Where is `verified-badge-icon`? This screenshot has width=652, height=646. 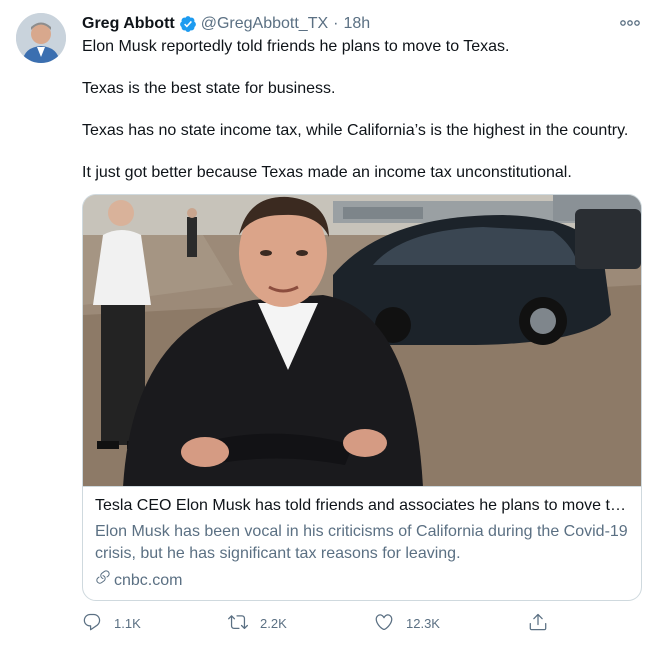 verified-badge-icon is located at coordinates (188, 24).